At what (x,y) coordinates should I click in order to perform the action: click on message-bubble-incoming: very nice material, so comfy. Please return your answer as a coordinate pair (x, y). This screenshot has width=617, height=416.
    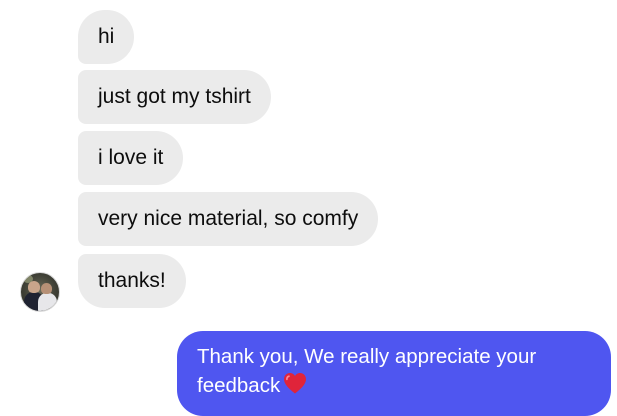
    Looking at the image, I should click on (228, 219).